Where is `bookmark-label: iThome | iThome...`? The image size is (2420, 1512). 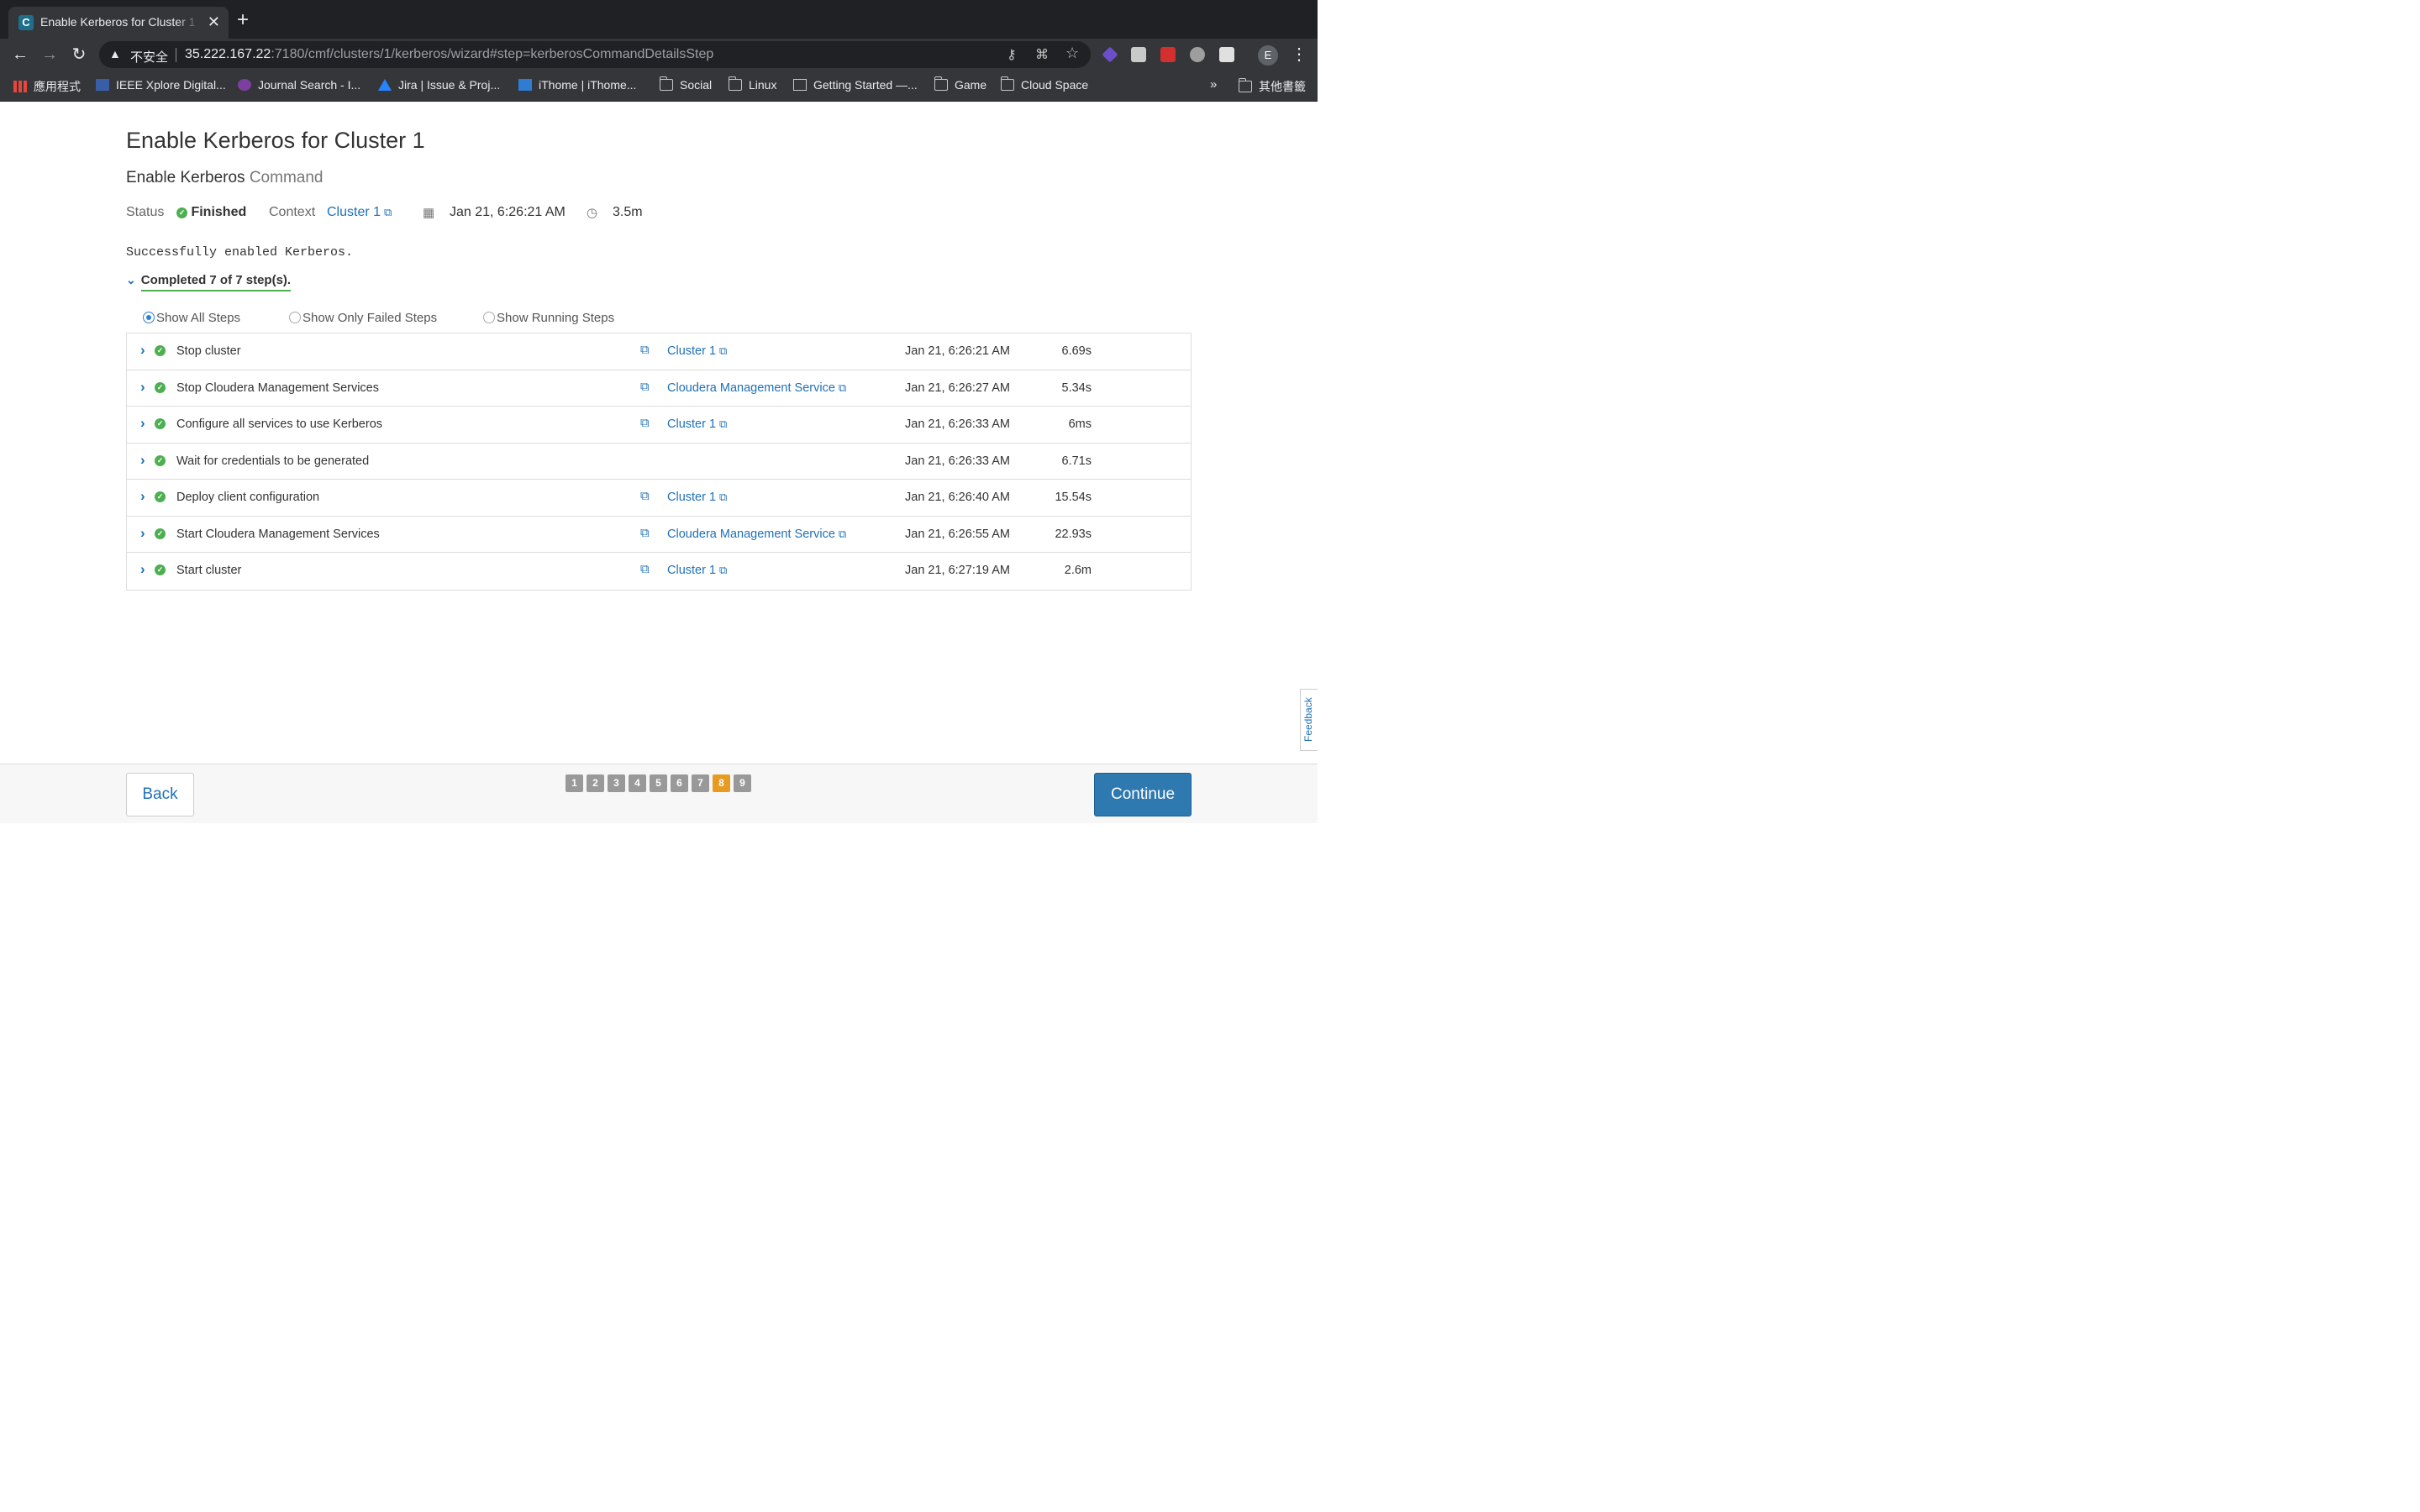 bookmark-label: iThome | iThome... is located at coordinates (588, 85).